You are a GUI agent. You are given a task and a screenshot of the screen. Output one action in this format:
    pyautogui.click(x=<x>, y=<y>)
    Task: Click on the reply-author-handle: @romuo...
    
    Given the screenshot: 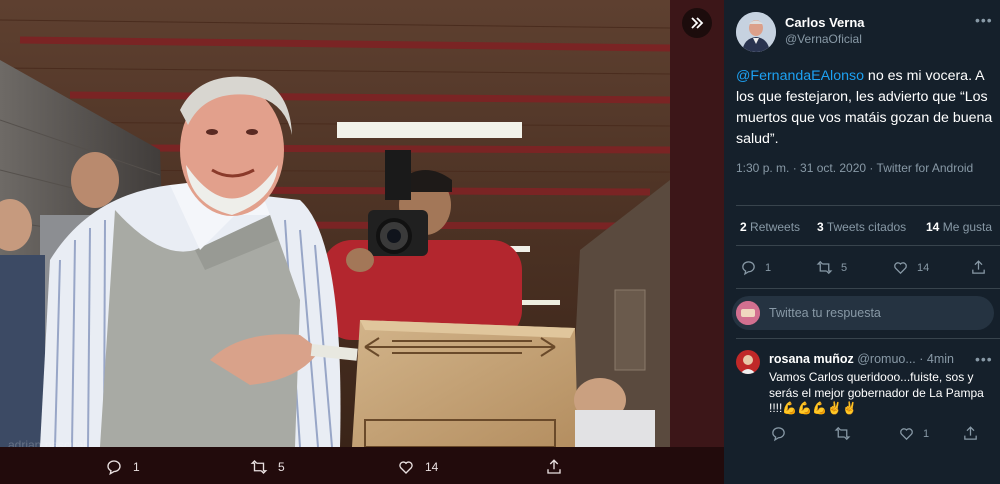 What is the action you would take?
    pyautogui.click(x=886, y=359)
    